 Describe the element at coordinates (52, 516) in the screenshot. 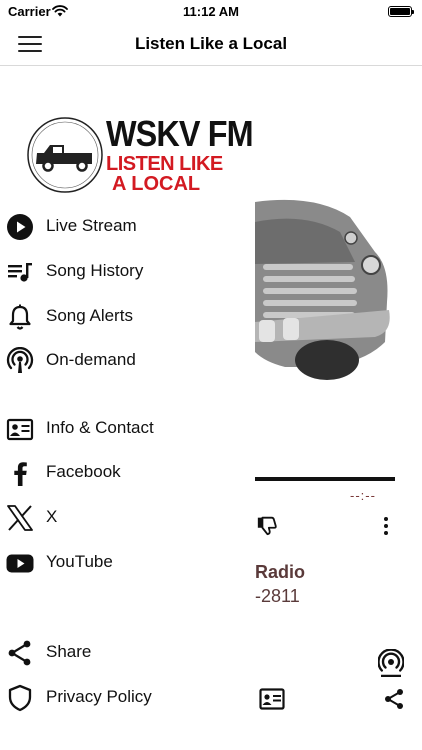

I see `menu-item-label: X` at that location.